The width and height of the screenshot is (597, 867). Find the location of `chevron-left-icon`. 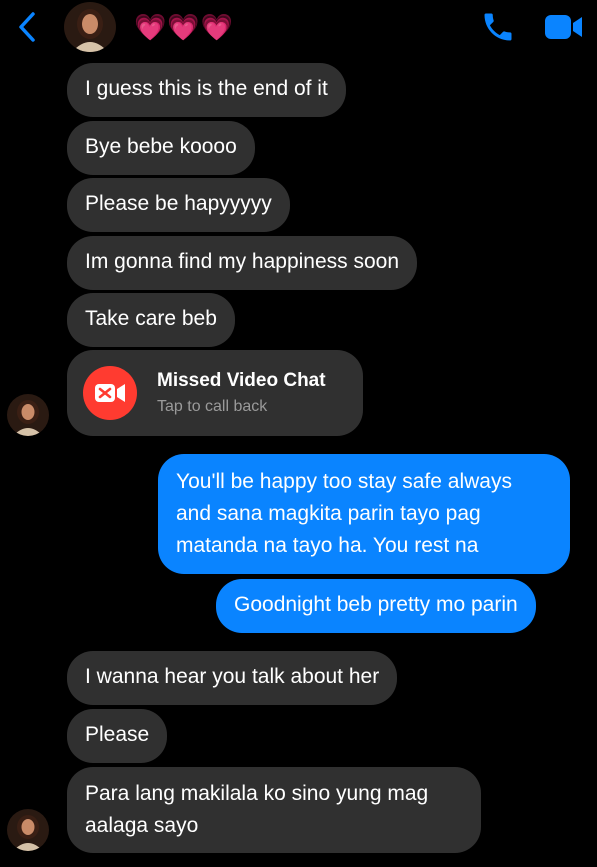

chevron-left-icon is located at coordinates (27, 27).